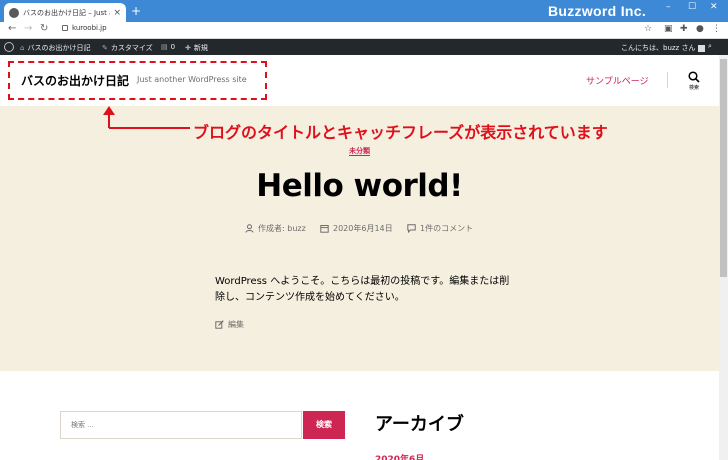  I want to click on scrollbar-thumb, so click(723, 168).